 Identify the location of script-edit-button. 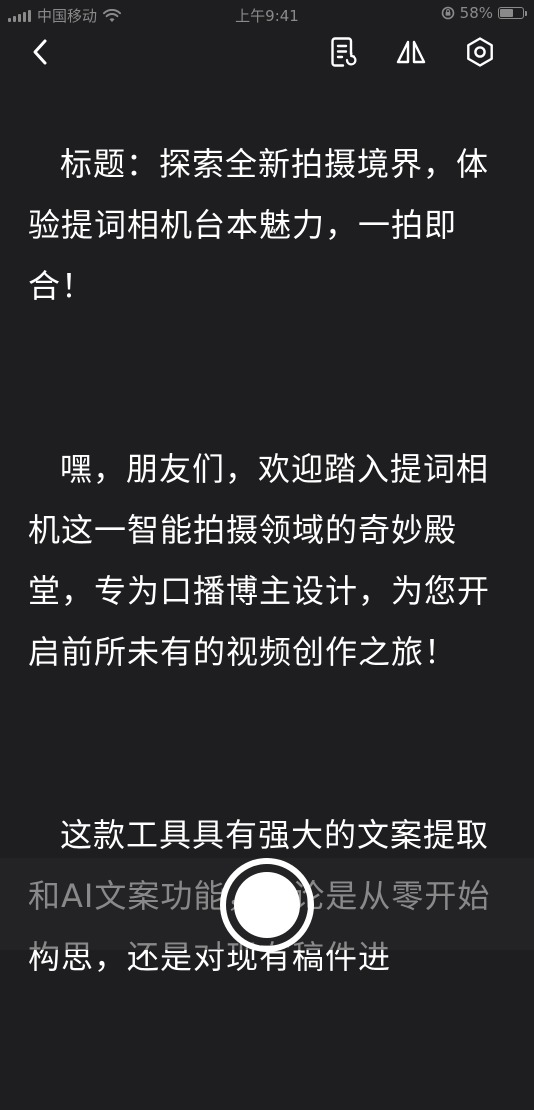
(344, 52).